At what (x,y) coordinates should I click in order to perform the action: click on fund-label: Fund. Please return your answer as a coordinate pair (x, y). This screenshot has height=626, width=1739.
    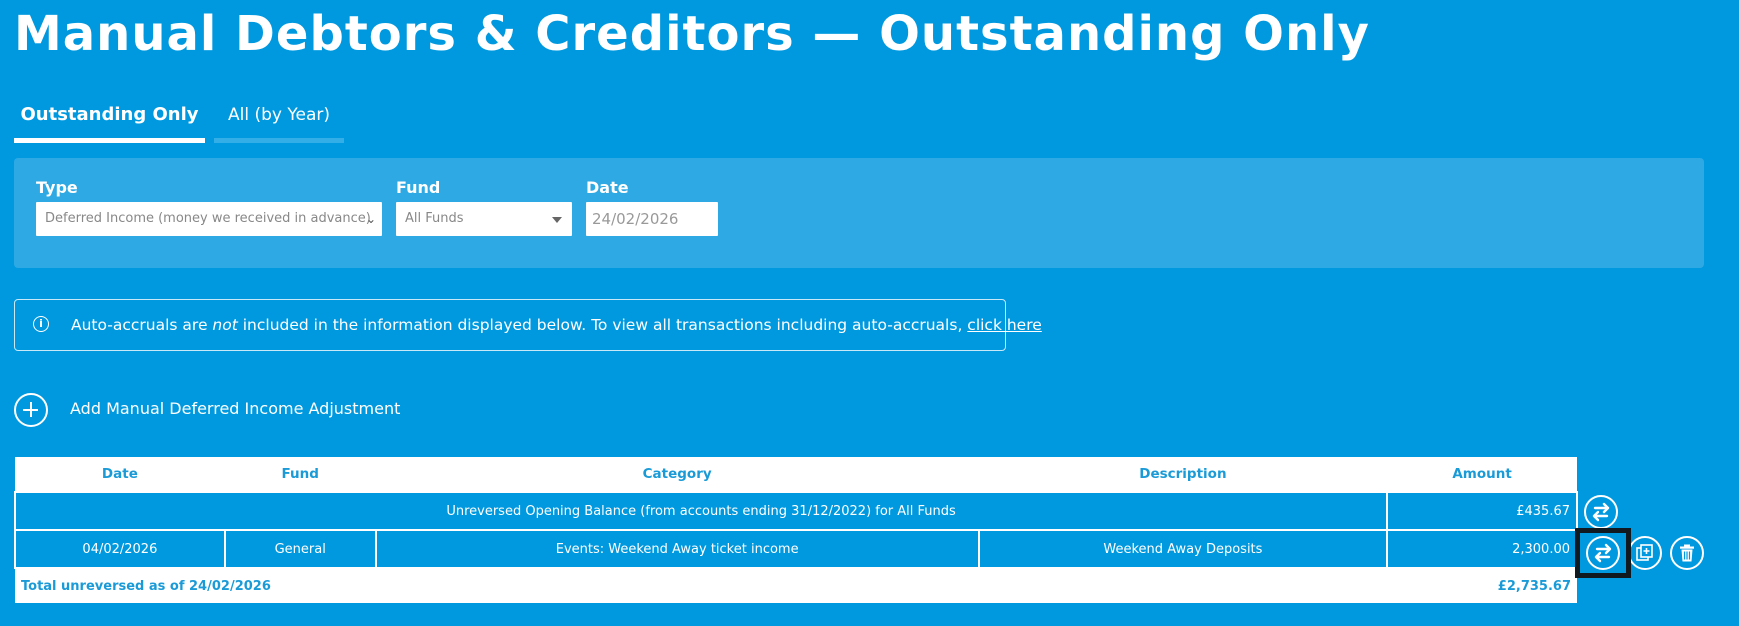
    Looking at the image, I should click on (418, 187).